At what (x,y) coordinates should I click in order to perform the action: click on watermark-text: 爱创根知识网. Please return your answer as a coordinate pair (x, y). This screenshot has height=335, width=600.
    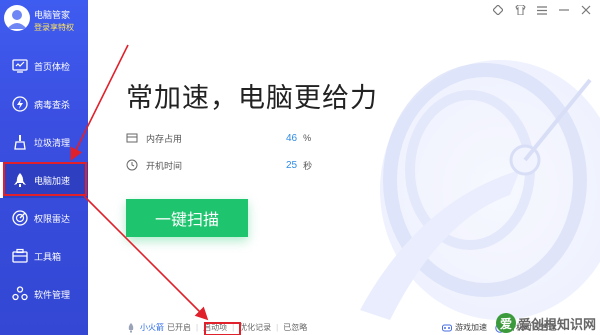
    Looking at the image, I should click on (556, 324).